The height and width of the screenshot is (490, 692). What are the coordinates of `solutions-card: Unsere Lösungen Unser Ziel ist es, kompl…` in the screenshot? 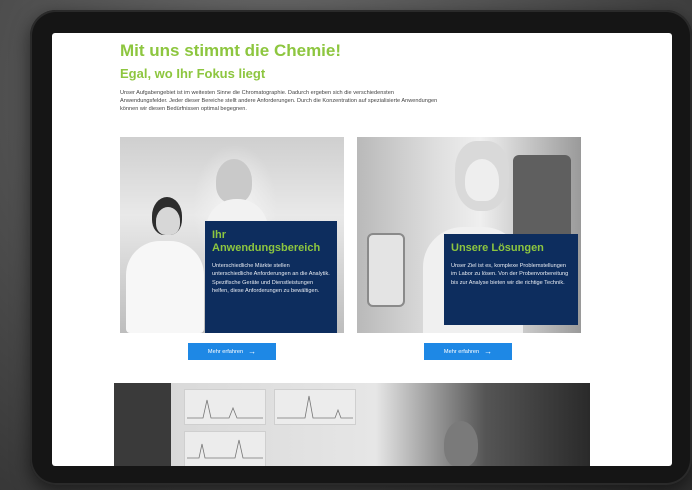 It's located at (469, 235).